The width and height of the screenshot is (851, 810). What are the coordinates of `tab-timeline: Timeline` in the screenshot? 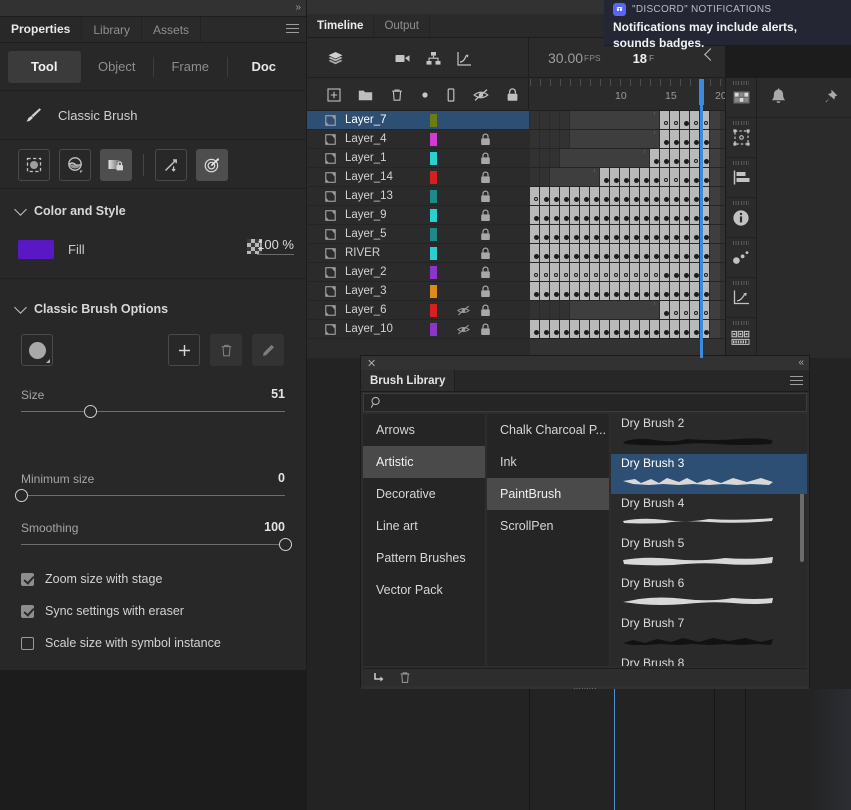 It's located at (341, 25).